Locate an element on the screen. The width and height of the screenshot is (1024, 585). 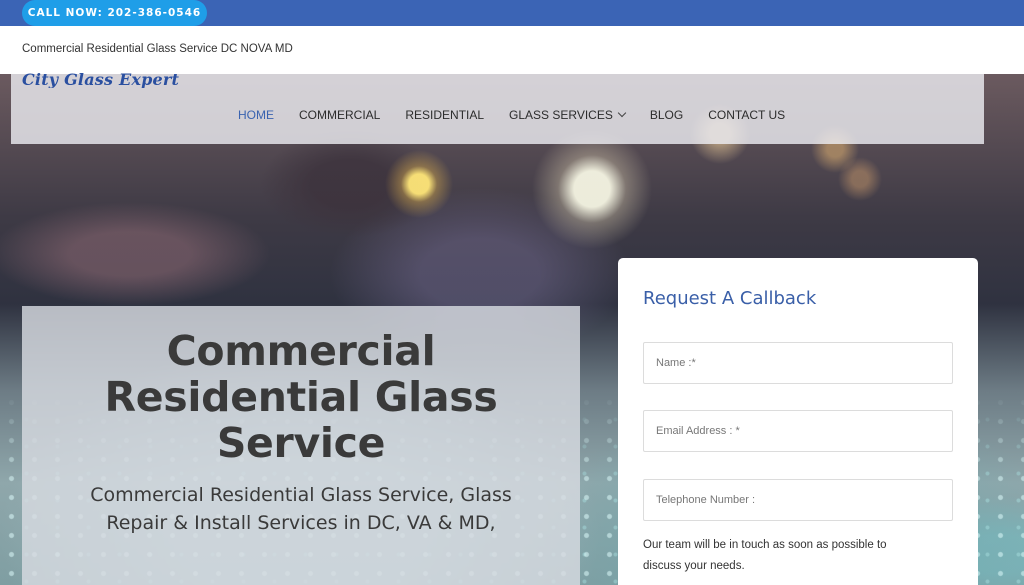
site-logo: City Glass Expert is located at coordinates (100, 80).